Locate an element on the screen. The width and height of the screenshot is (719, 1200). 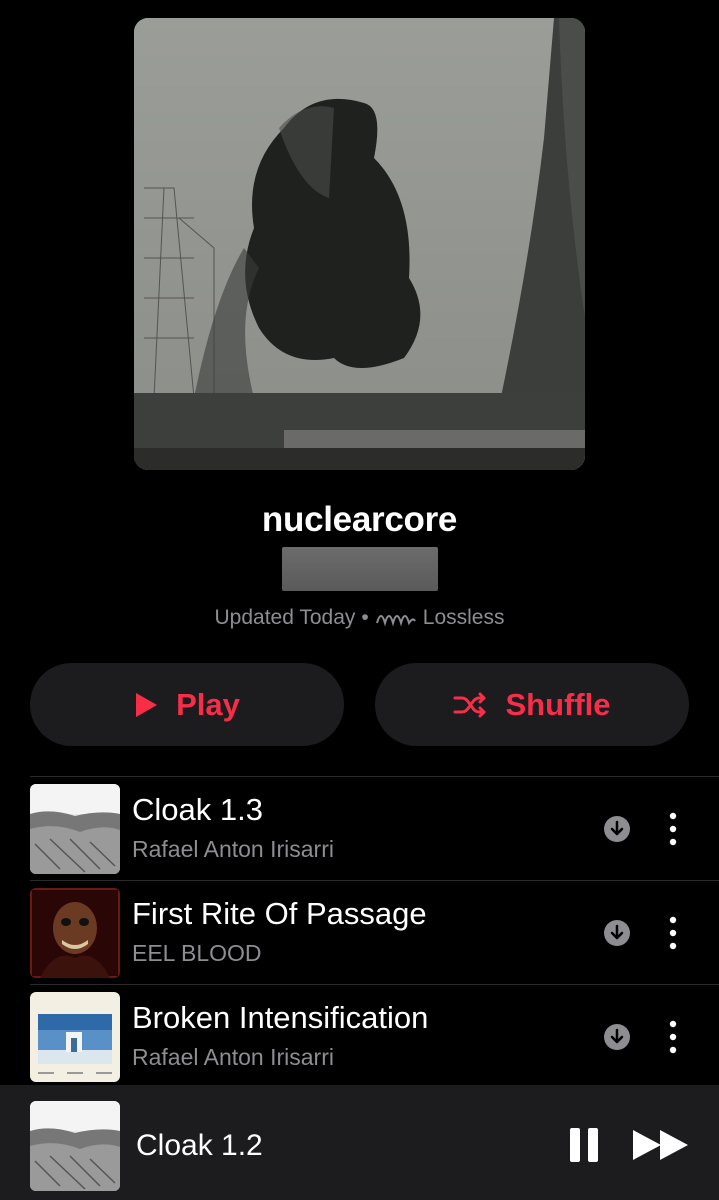
play-button: Play is located at coordinates (187, 704).